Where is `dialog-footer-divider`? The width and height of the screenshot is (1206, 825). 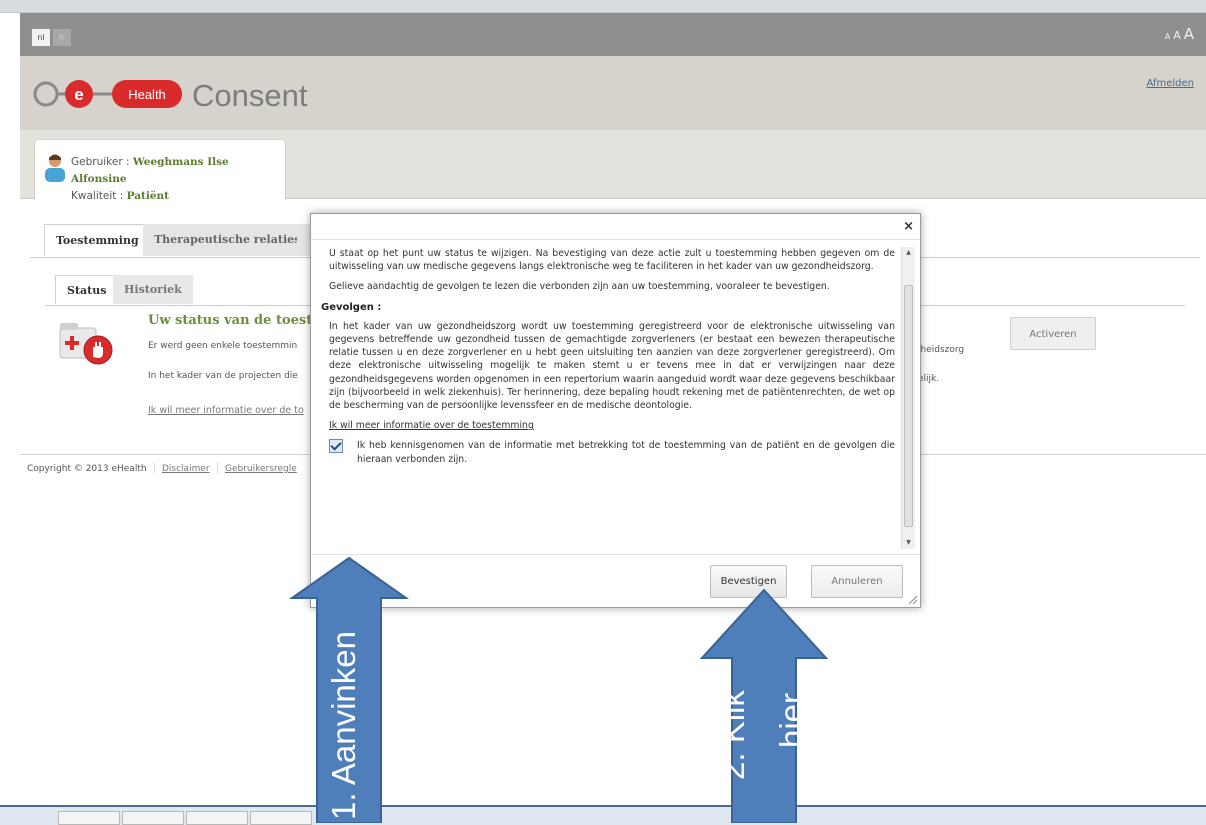 dialog-footer-divider is located at coordinates (615, 554).